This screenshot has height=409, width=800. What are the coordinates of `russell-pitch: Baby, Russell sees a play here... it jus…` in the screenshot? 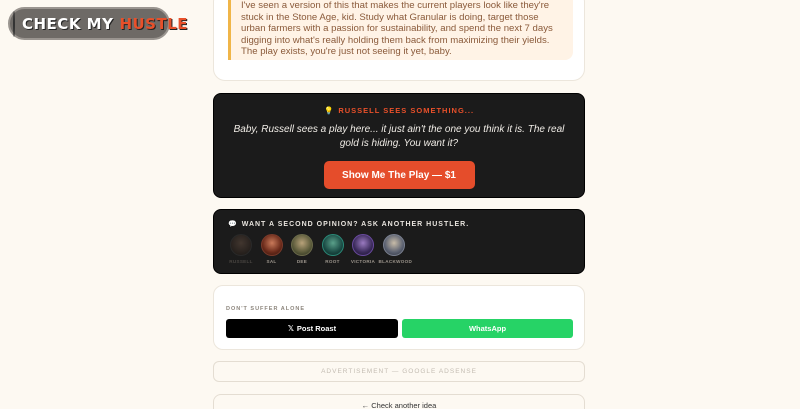 It's located at (399, 136).